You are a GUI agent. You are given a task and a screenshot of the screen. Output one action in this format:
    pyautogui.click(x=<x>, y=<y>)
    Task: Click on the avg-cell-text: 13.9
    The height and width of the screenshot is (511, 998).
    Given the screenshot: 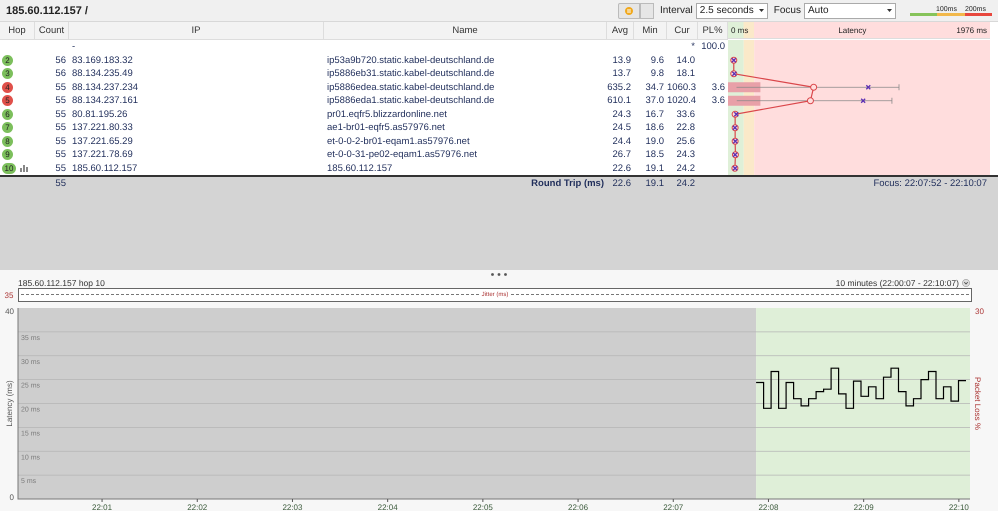 What is the action you would take?
    pyautogui.click(x=622, y=60)
    